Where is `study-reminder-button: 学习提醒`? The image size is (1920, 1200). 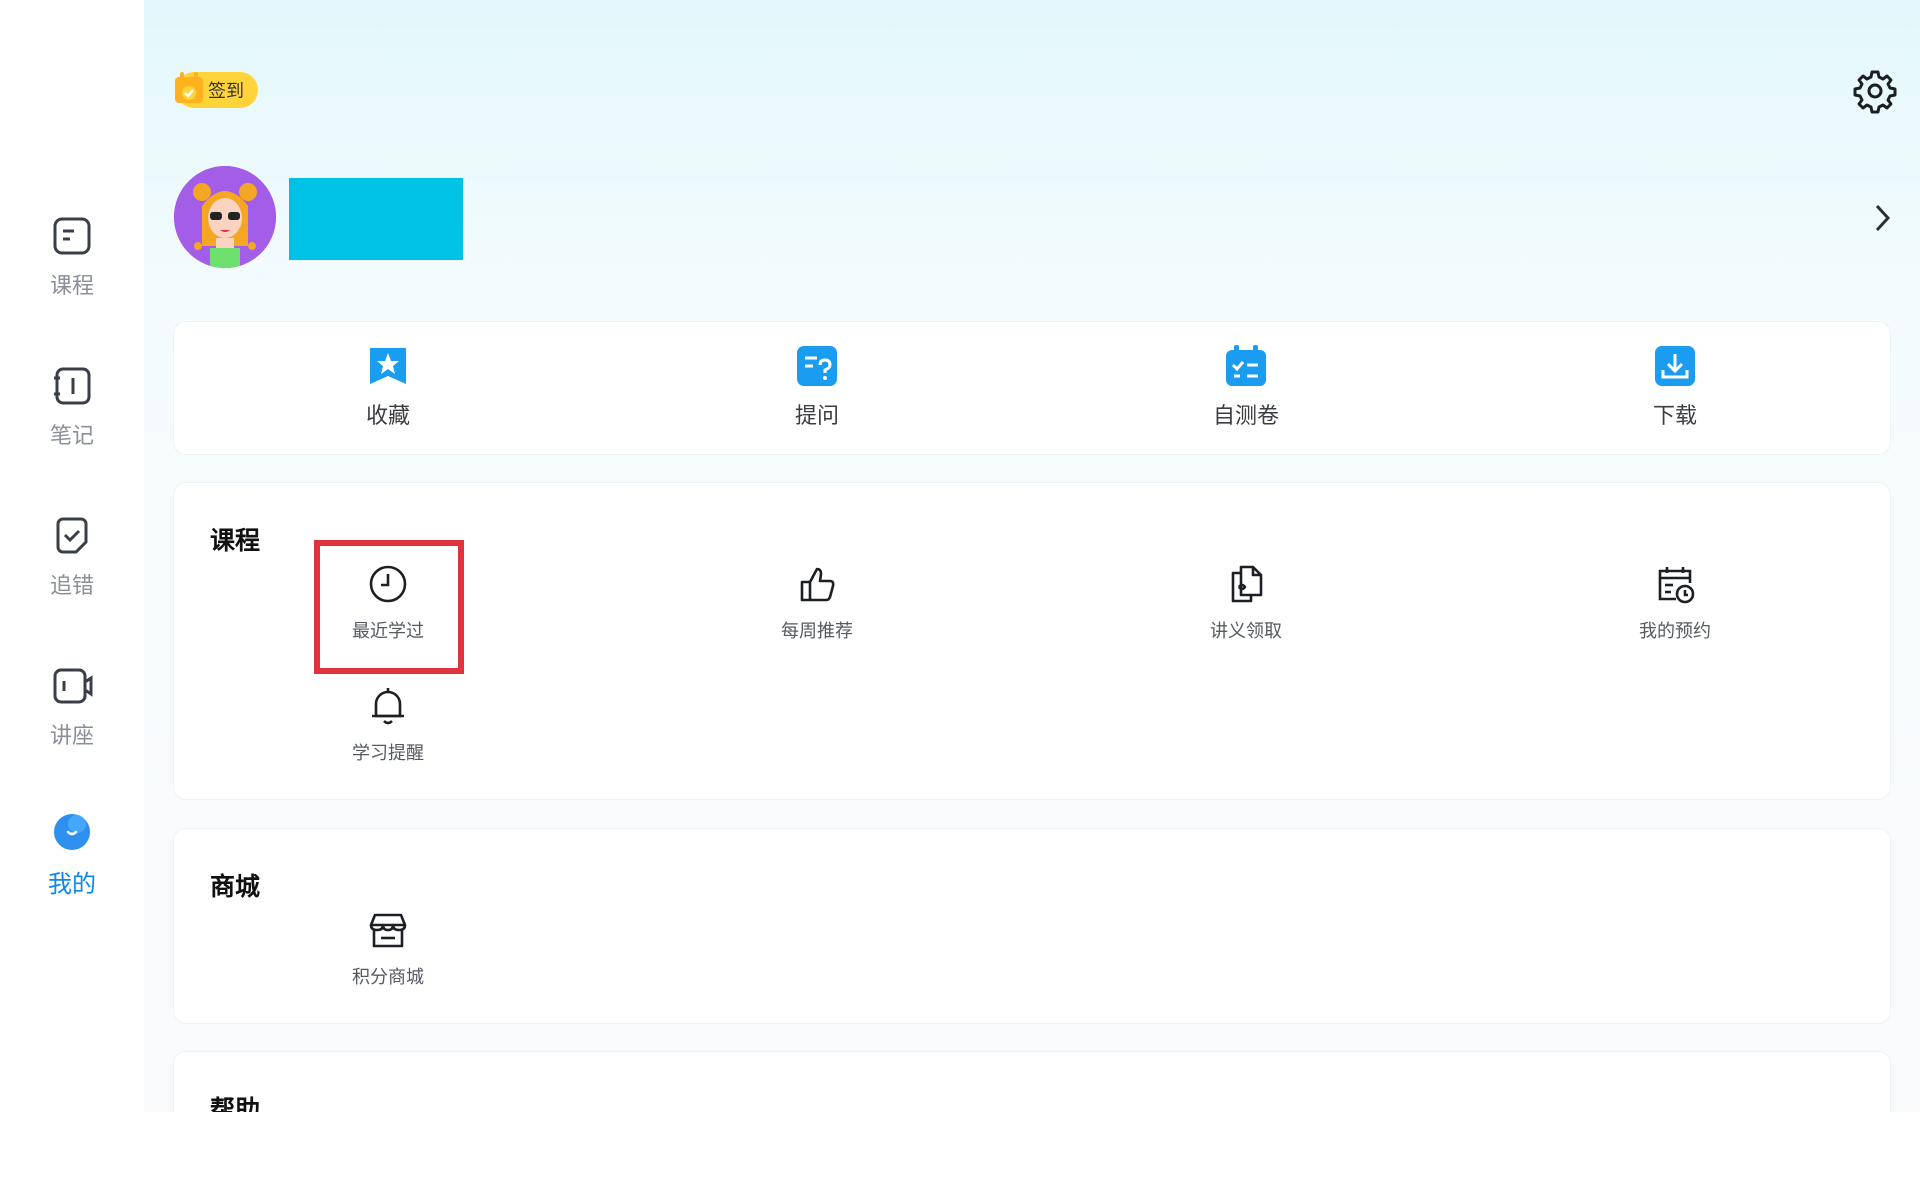 study-reminder-button: 学习提醒 is located at coordinates (388, 728).